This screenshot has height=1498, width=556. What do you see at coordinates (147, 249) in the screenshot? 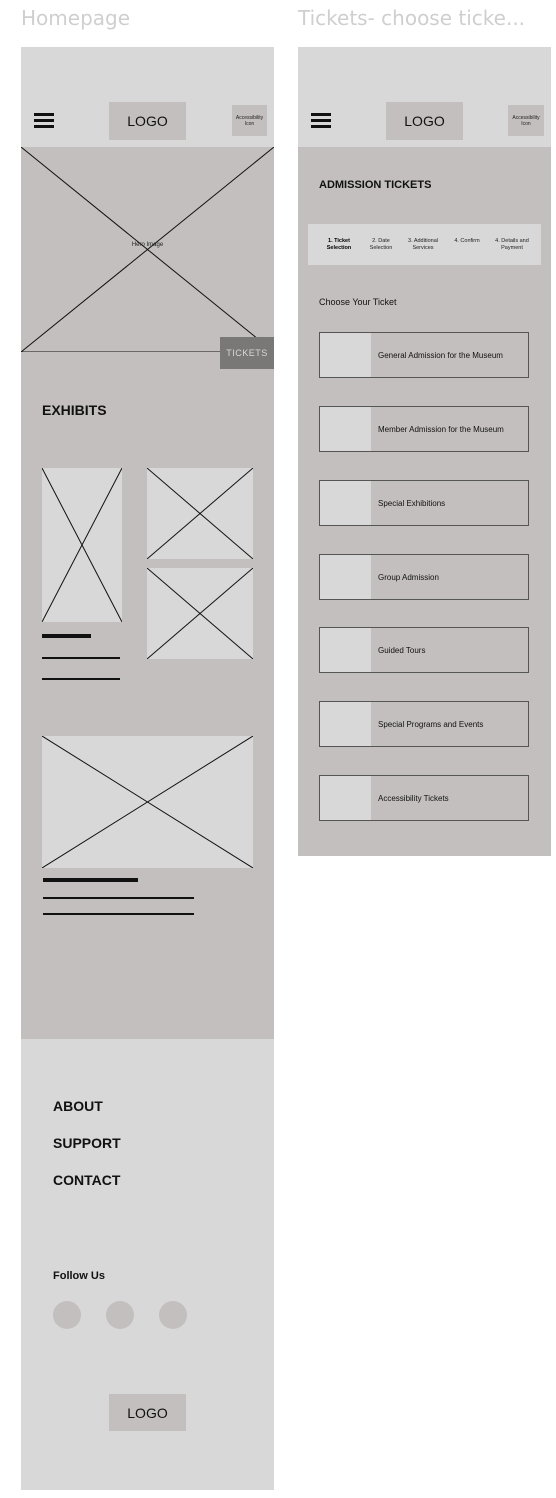
I see `hero-image` at bounding box center [147, 249].